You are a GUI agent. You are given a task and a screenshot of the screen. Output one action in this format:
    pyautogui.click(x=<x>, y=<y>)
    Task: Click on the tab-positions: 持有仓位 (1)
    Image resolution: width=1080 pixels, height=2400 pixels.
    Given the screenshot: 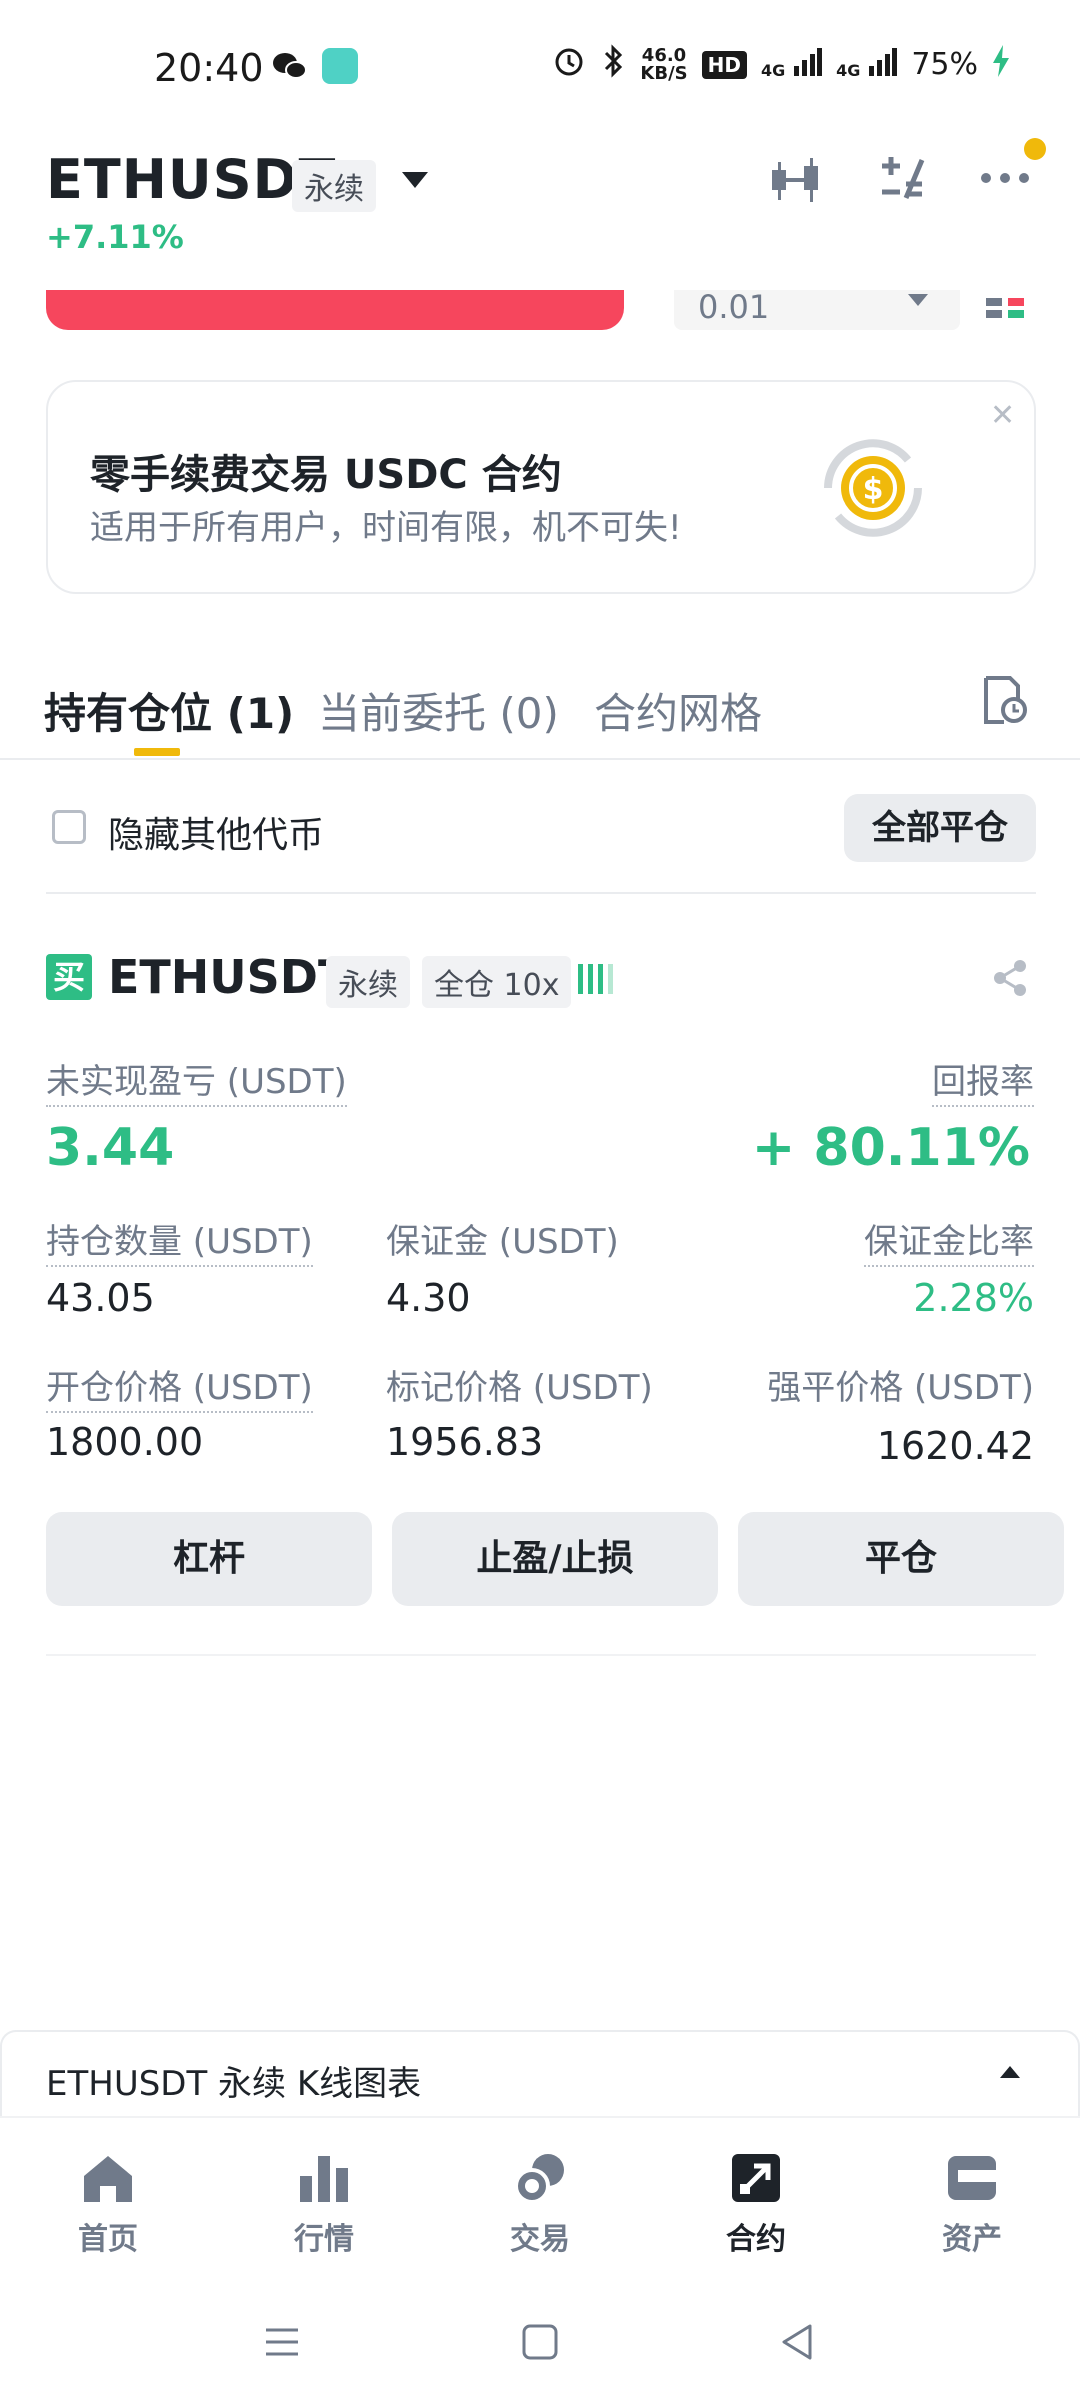 What is the action you would take?
    pyautogui.click(x=169, y=710)
    